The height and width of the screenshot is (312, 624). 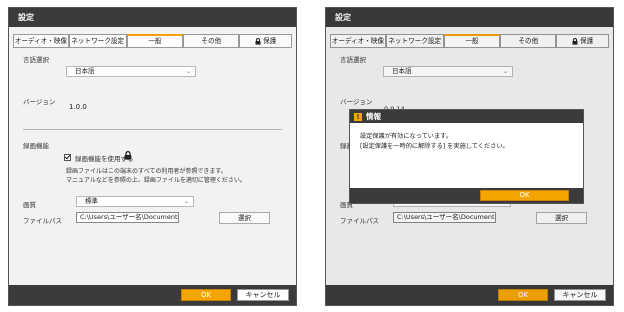 I want to click on recording-checkbox, so click(x=67, y=157).